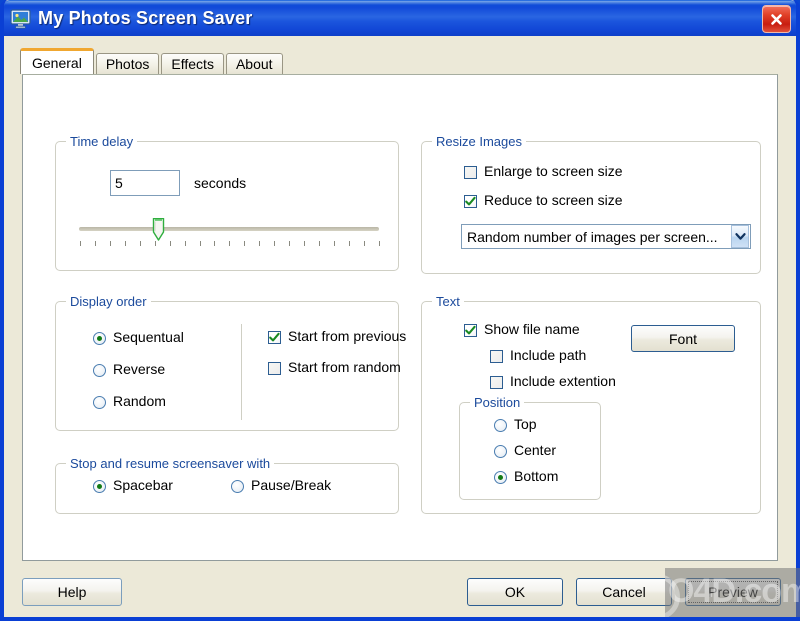 The height and width of the screenshot is (621, 800). What do you see at coordinates (230, 243) in the screenshot?
I see `time-delay-slider-ticks` at bounding box center [230, 243].